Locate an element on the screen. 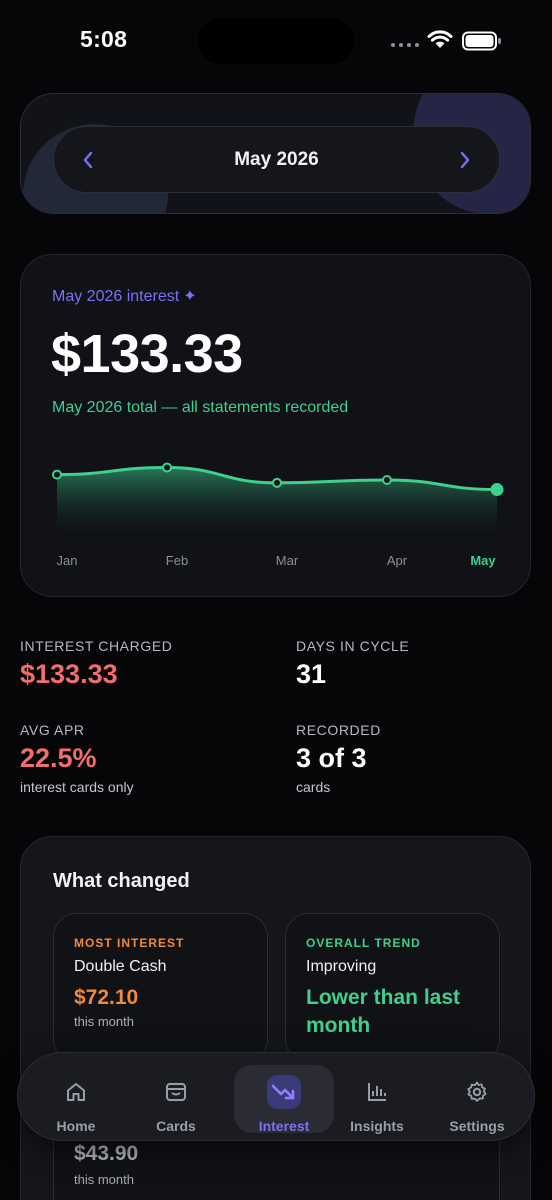 This screenshot has height=1200, width=552. avg-apr-value: 22.5% is located at coordinates (58, 758).